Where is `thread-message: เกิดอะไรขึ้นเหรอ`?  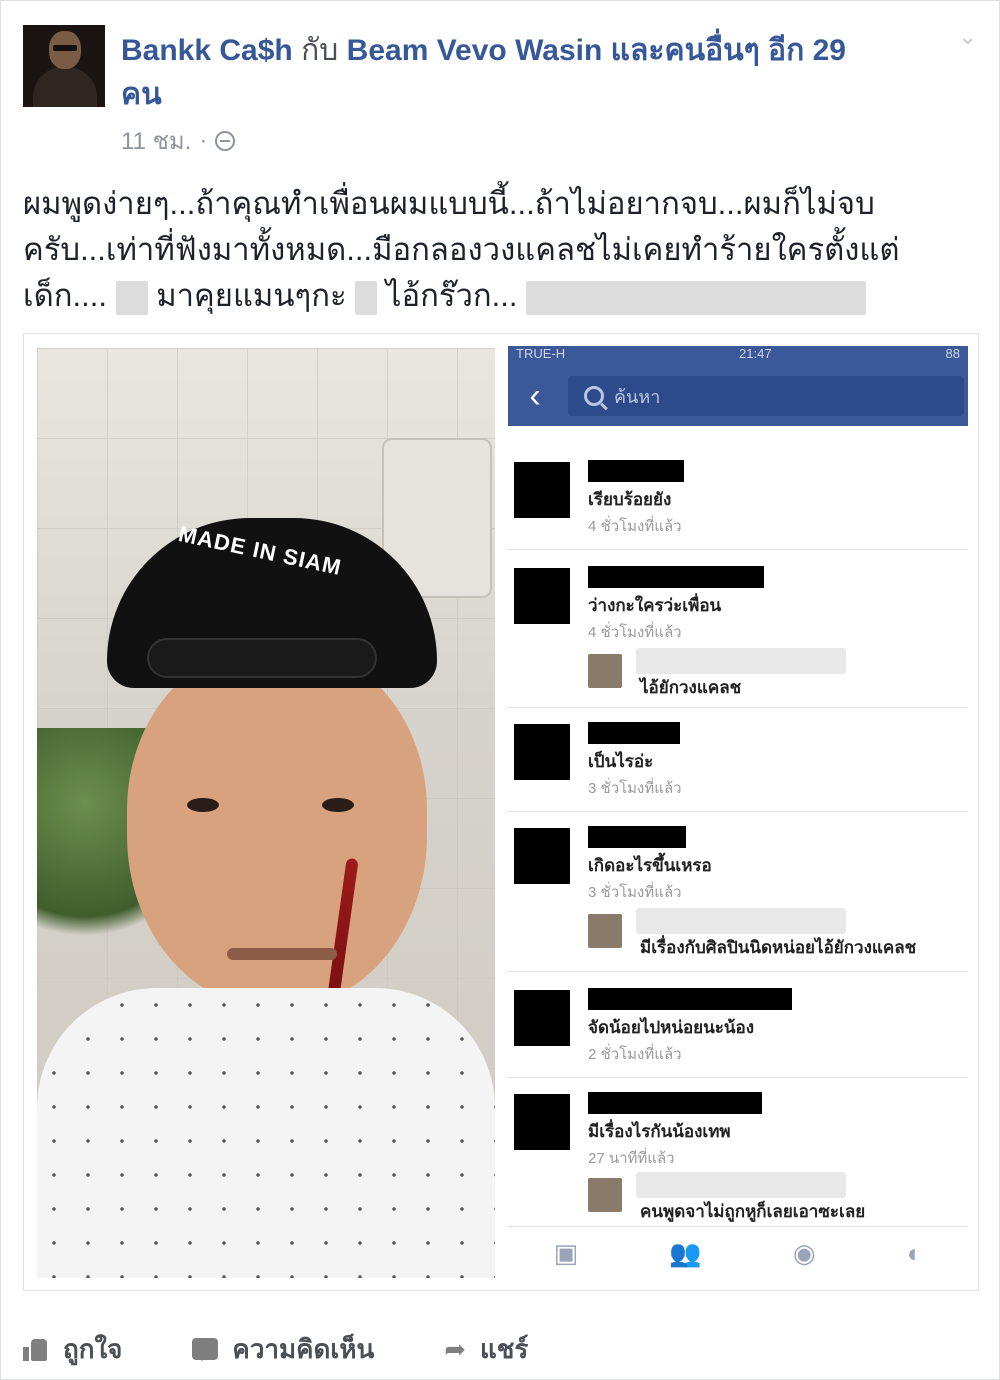 thread-message: เกิดอะไรขึ้นเหรอ is located at coordinates (650, 865).